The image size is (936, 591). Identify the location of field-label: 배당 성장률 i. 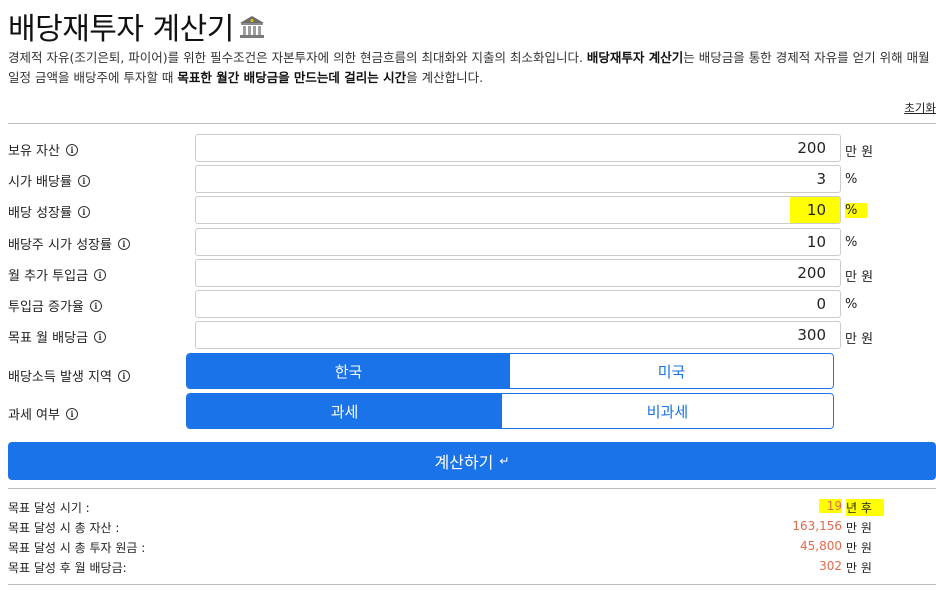
(49, 211).